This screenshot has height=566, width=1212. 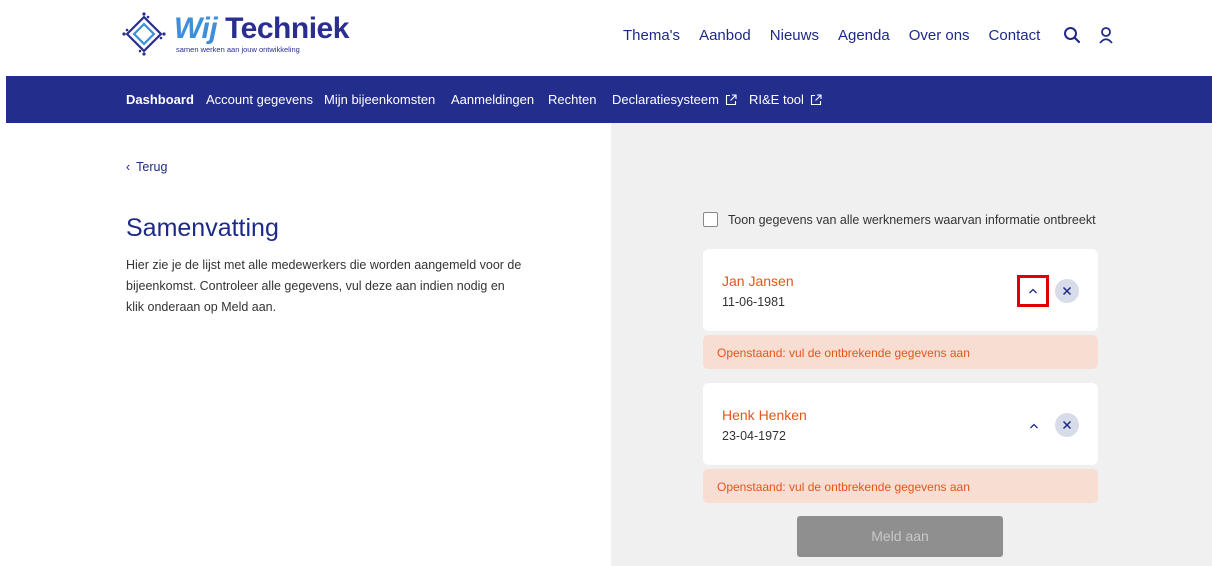 What do you see at coordinates (196, 28) in the screenshot?
I see `brand-name-part1: Wij` at bounding box center [196, 28].